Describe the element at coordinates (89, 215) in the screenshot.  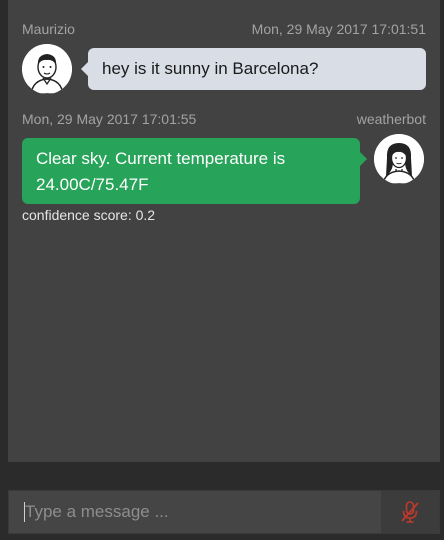
I see `confidence-score: confidence score: 0.2` at that location.